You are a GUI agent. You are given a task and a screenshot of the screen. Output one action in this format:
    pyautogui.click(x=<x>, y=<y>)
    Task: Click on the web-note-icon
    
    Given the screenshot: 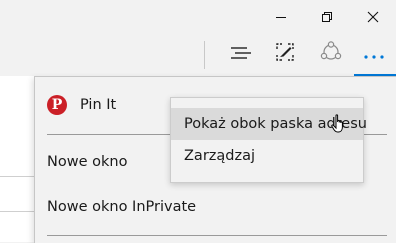 What is the action you would take?
    pyautogui.click(x=285, y=54)
    